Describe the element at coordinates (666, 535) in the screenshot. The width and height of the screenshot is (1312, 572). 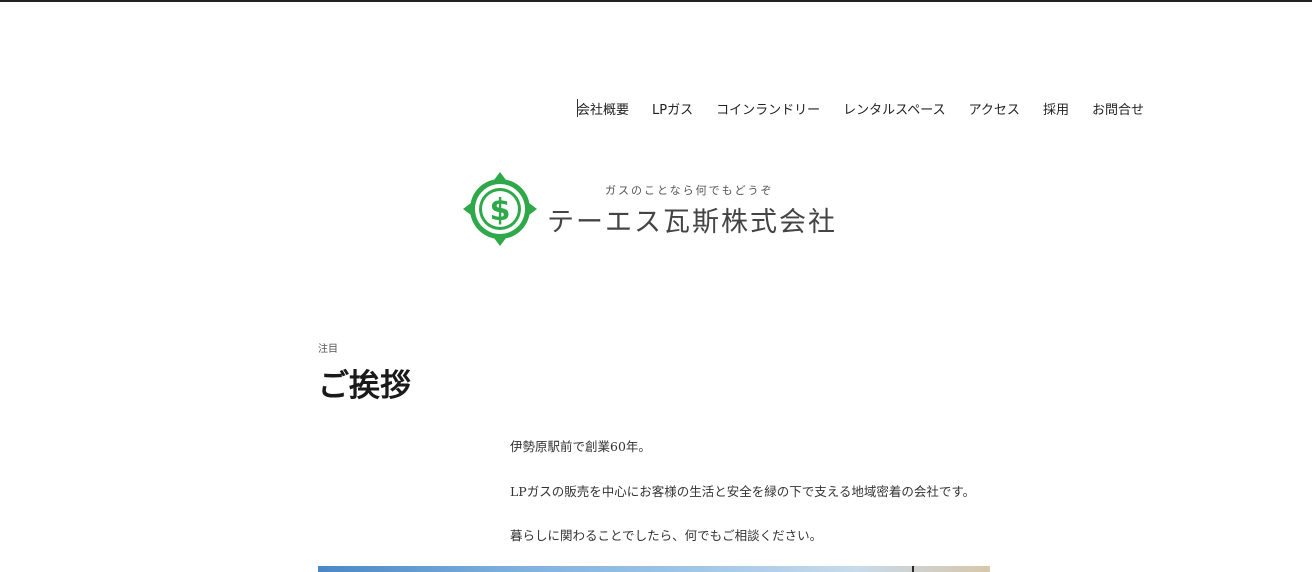
I see `greeting-paragraph-3: 暮らしに関わることでしたら、何でもご相談ください。` at that location.